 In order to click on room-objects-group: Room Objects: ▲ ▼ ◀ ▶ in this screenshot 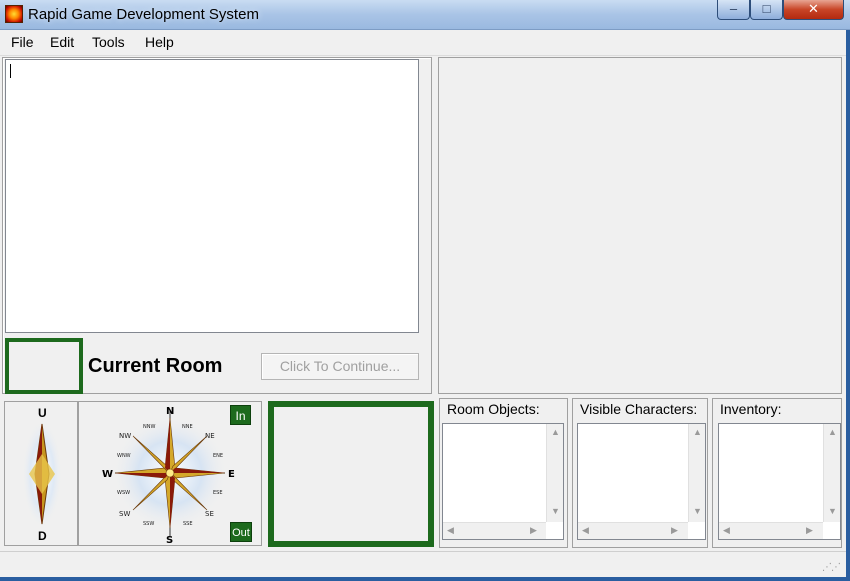, I will do `click(503, 473)`.